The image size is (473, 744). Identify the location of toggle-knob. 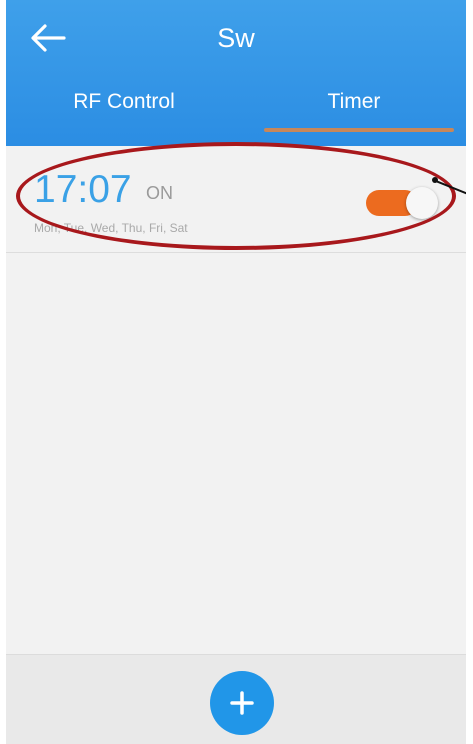
(422, 203).